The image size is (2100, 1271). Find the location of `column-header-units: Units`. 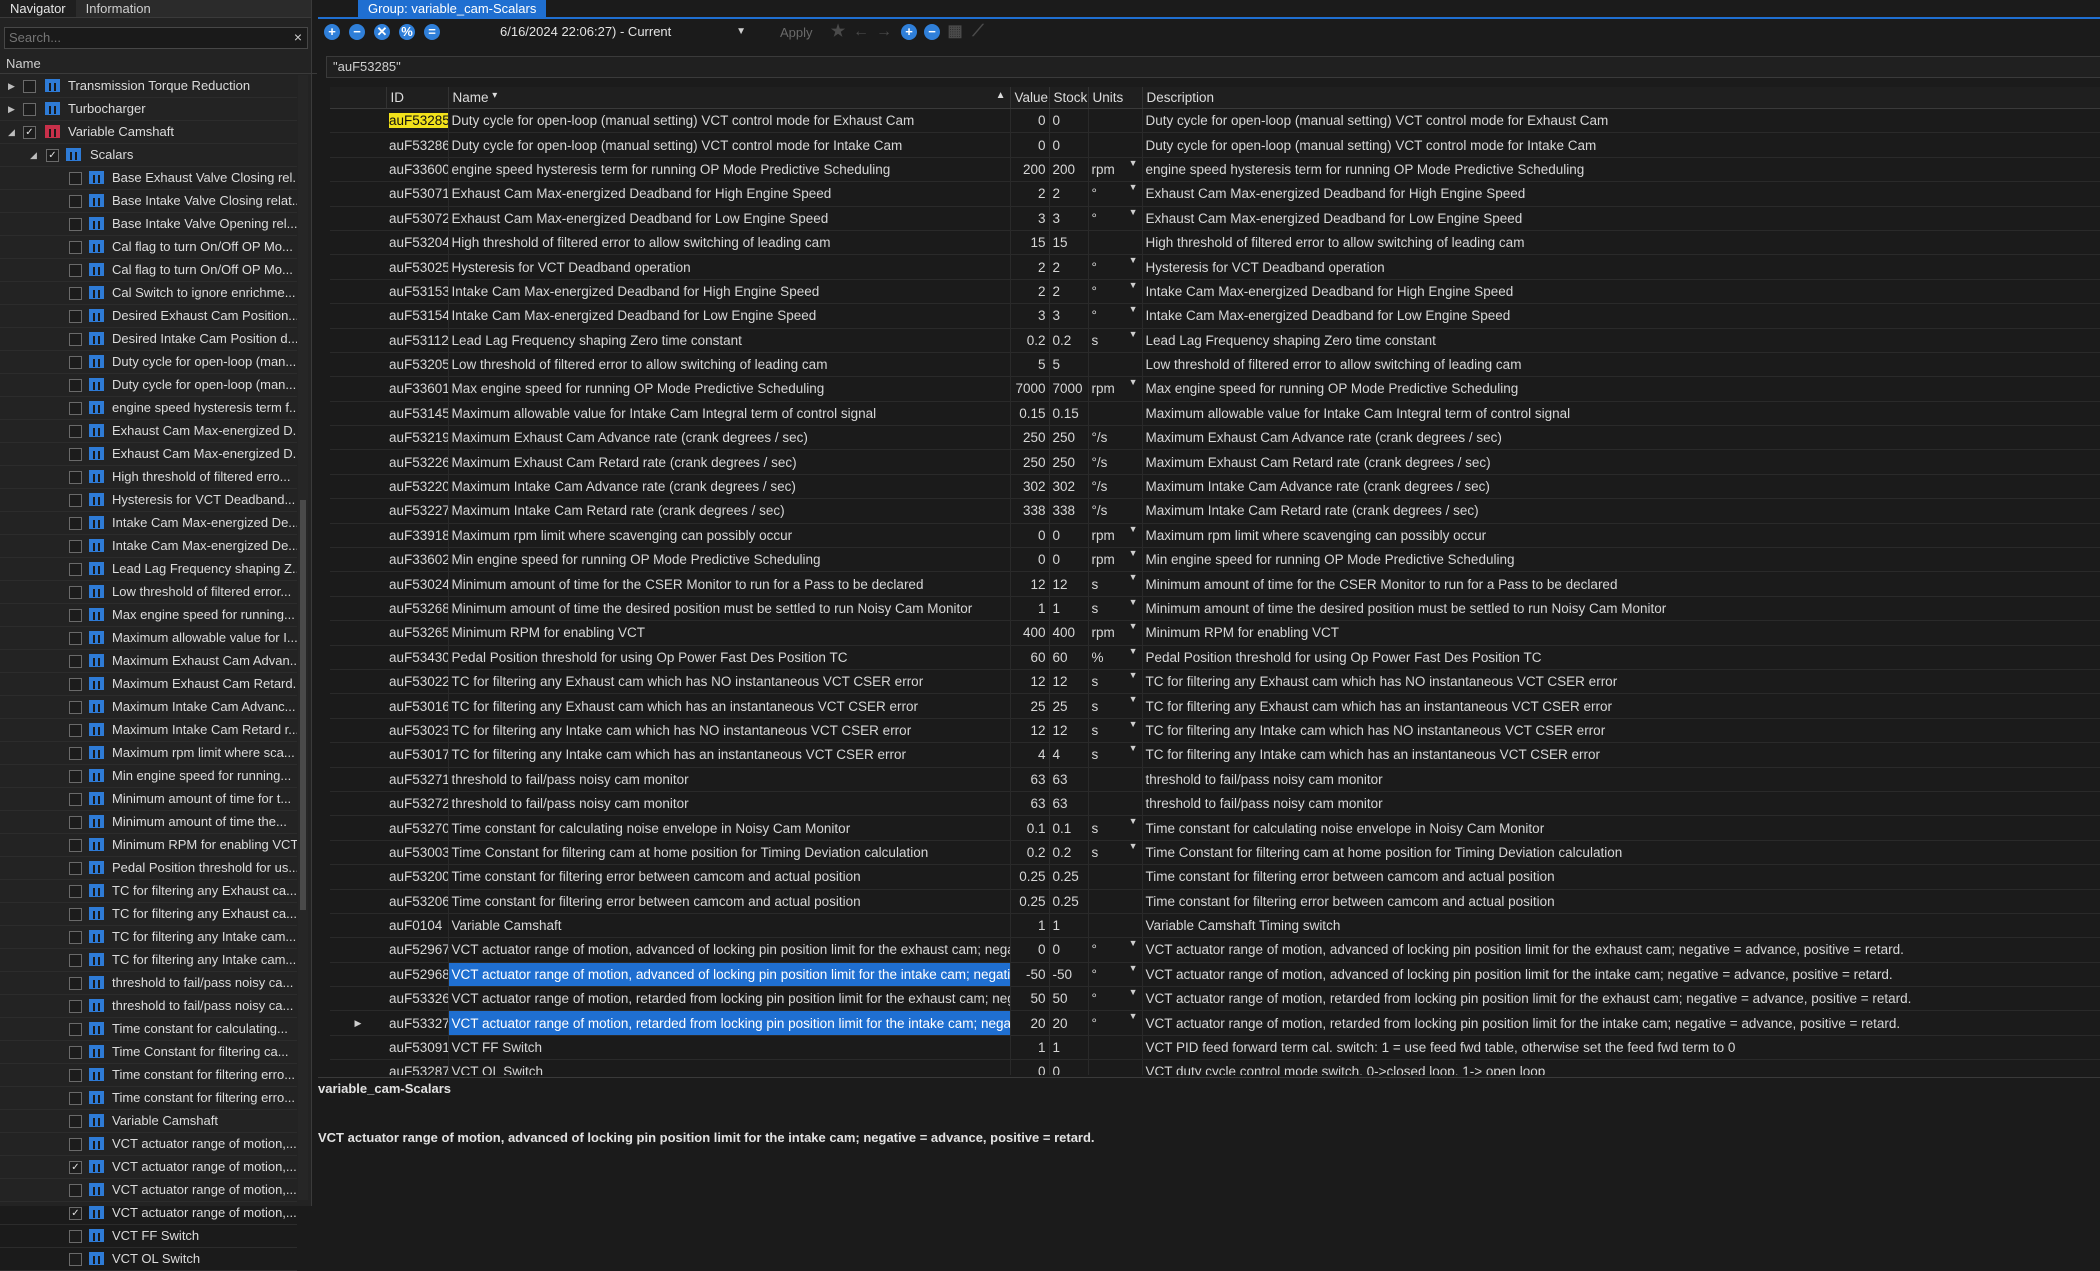

column-header-units: Units is located at coordinates (1115, 98).